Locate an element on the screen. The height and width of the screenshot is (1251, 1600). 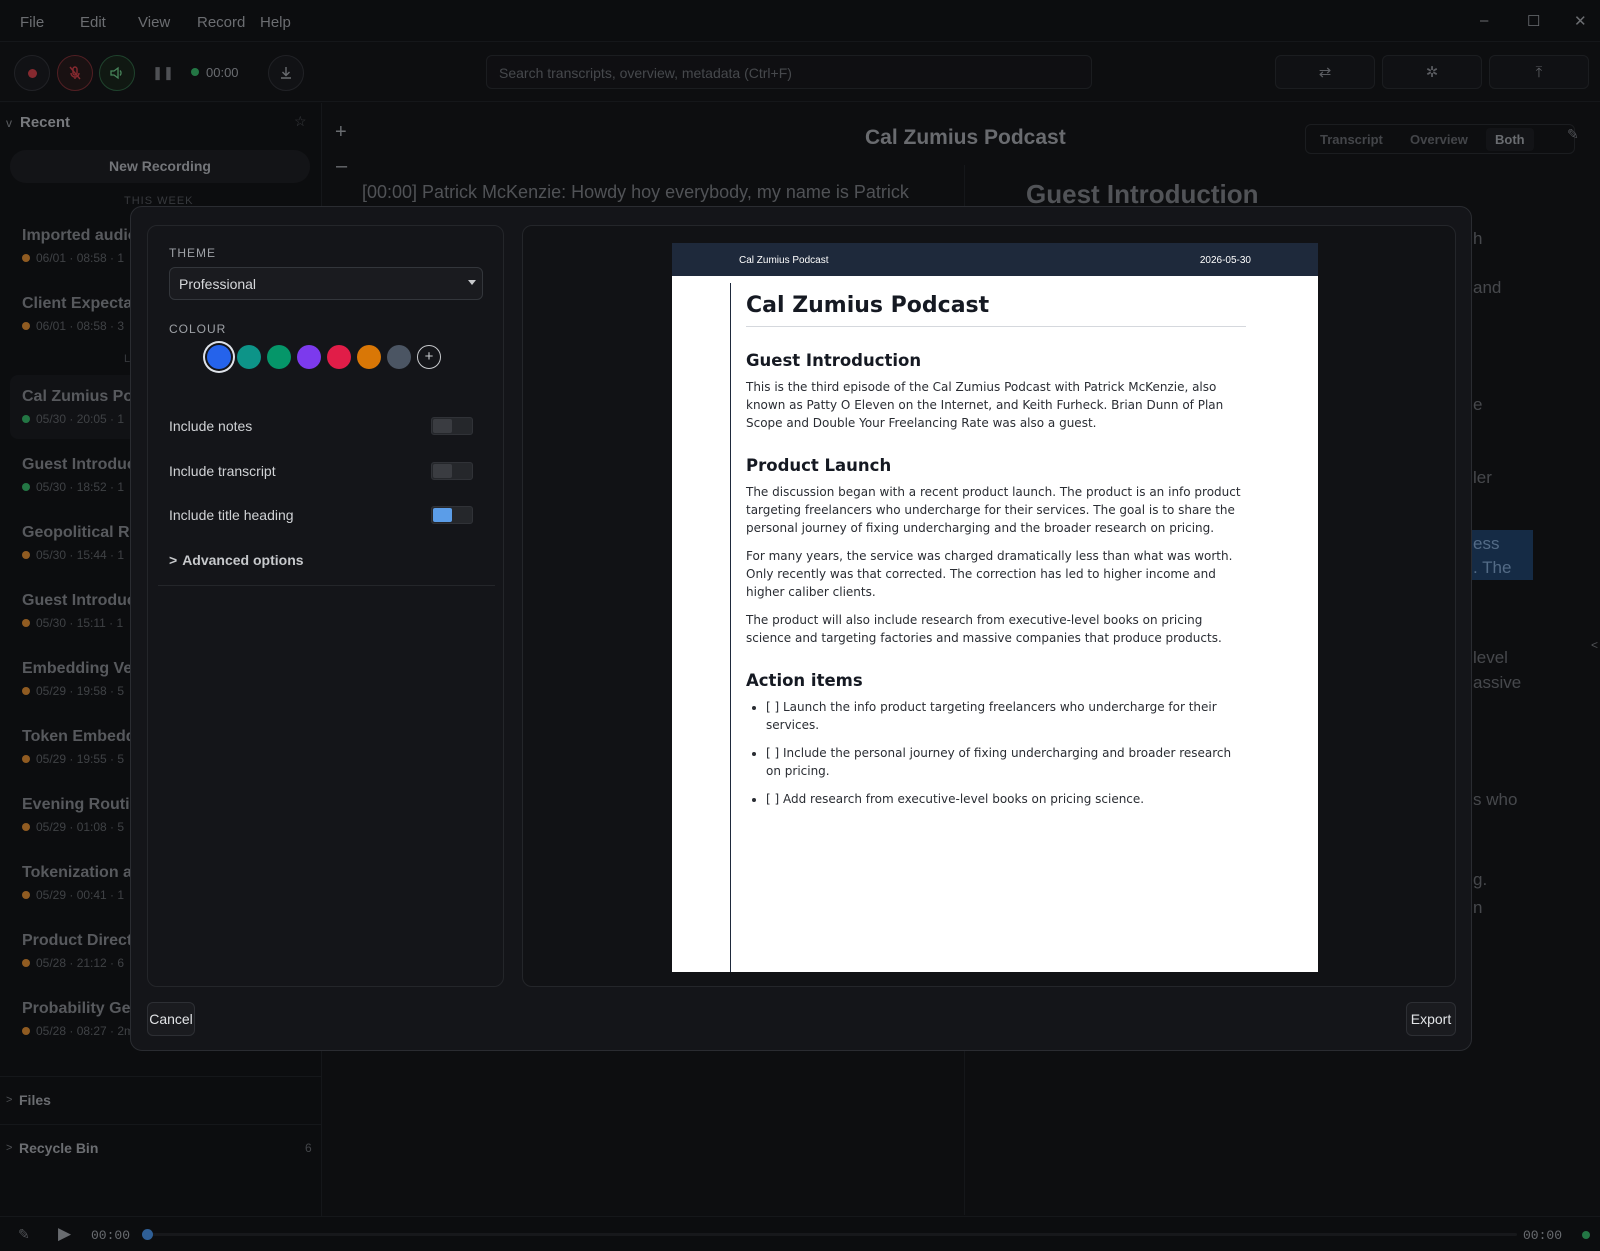
colour-swatch-gray is located at coordinates (399, 357).